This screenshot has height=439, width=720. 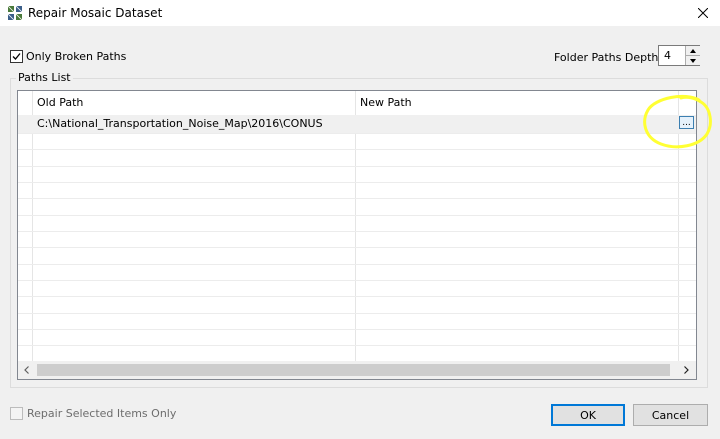 I want to click on ok-button: OK, so click(x=588, y=415).